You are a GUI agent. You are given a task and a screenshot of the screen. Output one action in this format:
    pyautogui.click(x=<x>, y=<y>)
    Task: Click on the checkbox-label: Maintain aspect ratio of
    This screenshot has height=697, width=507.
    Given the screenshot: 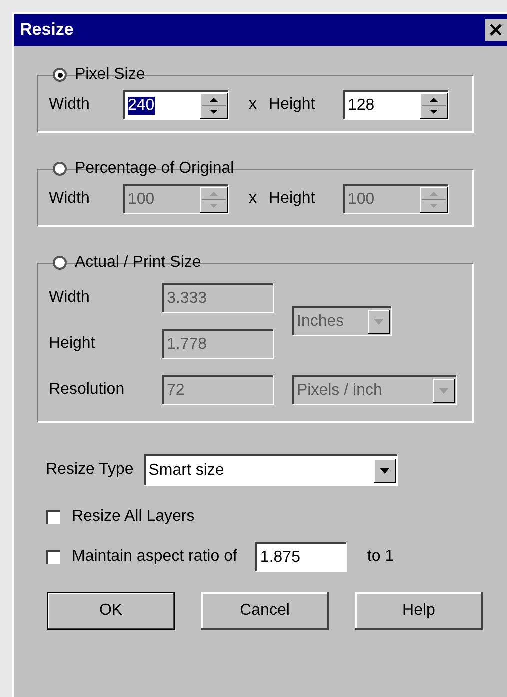 What is the action you would take?
    pyautogui.click(x=155, y=557)
    